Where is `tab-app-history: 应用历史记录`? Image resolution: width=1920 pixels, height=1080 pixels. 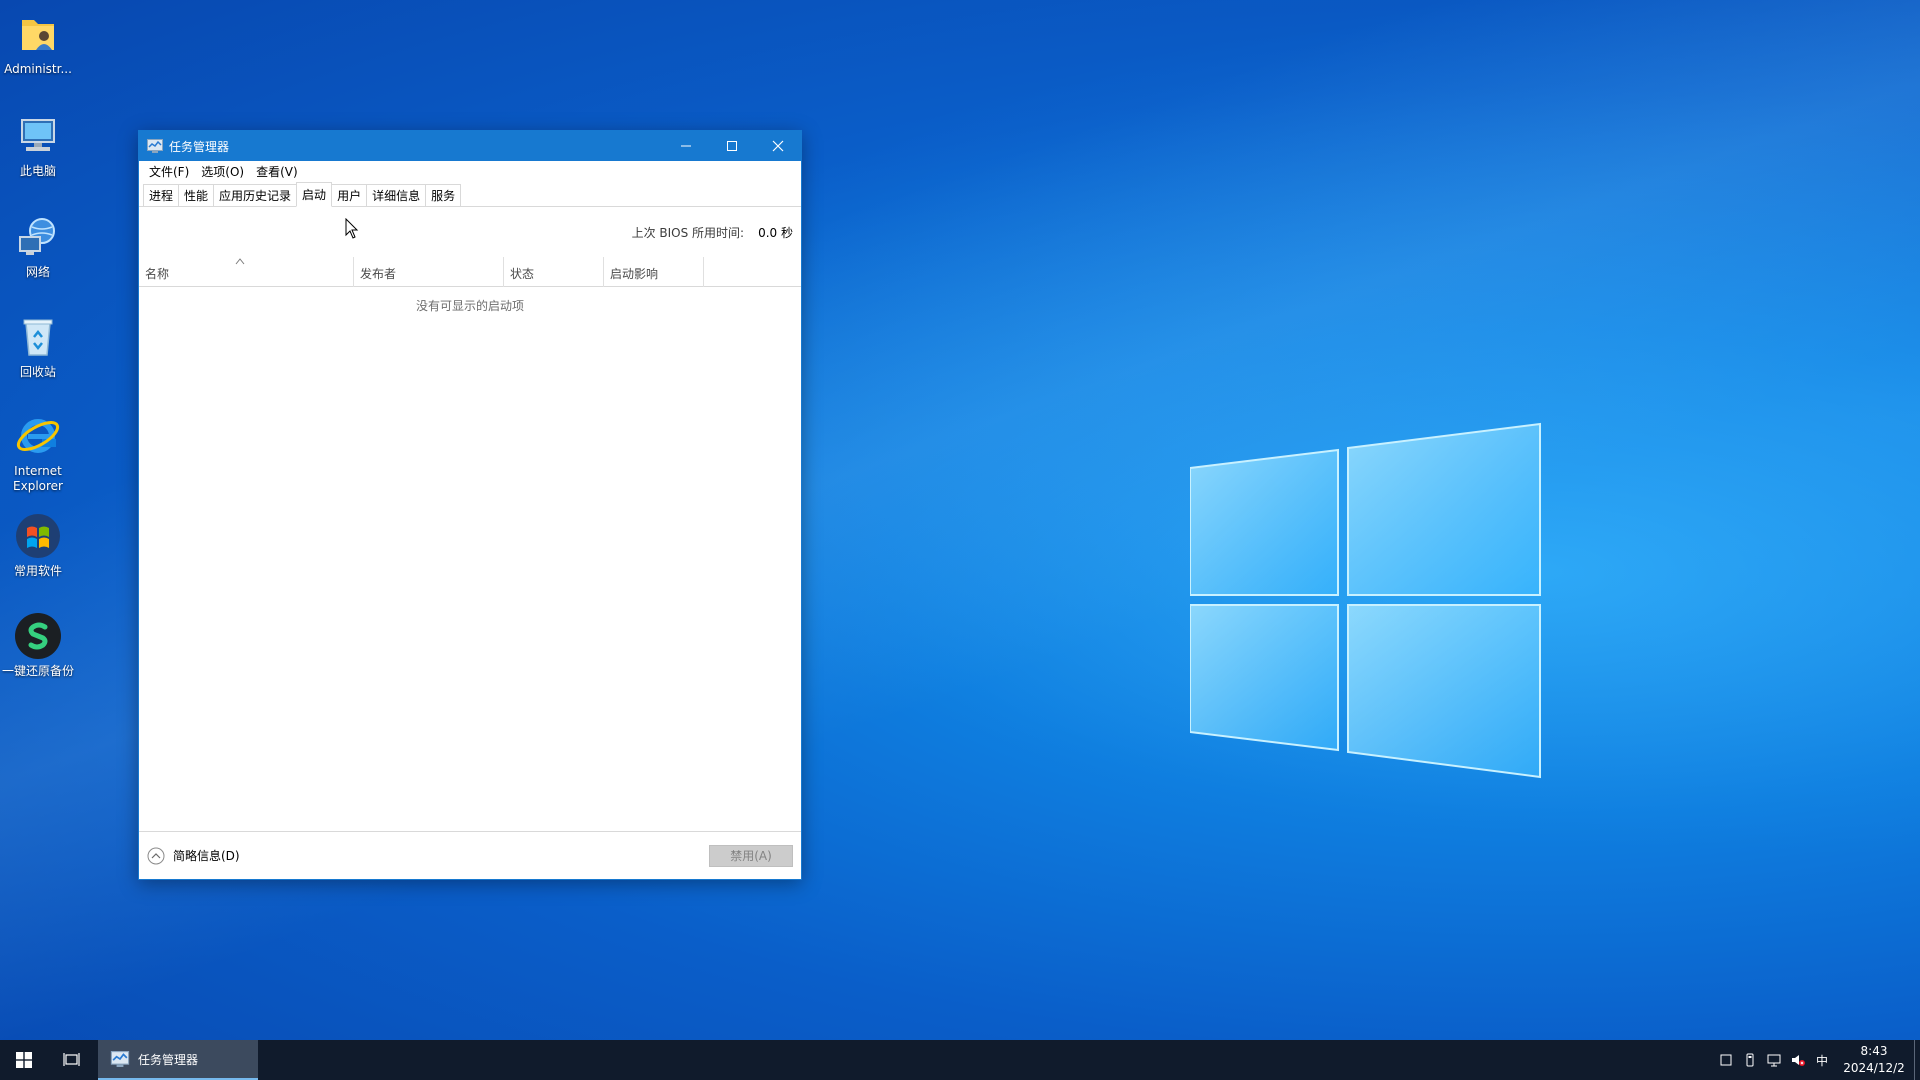 tab-app-history: 应用历史记录 is located at coordinates (255, 195).